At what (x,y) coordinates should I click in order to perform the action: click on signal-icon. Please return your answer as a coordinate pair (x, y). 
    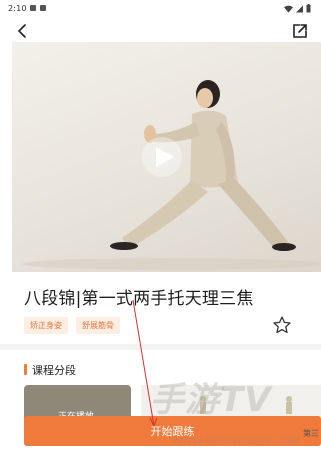
    Looking at the image, I should click on (299, 8).